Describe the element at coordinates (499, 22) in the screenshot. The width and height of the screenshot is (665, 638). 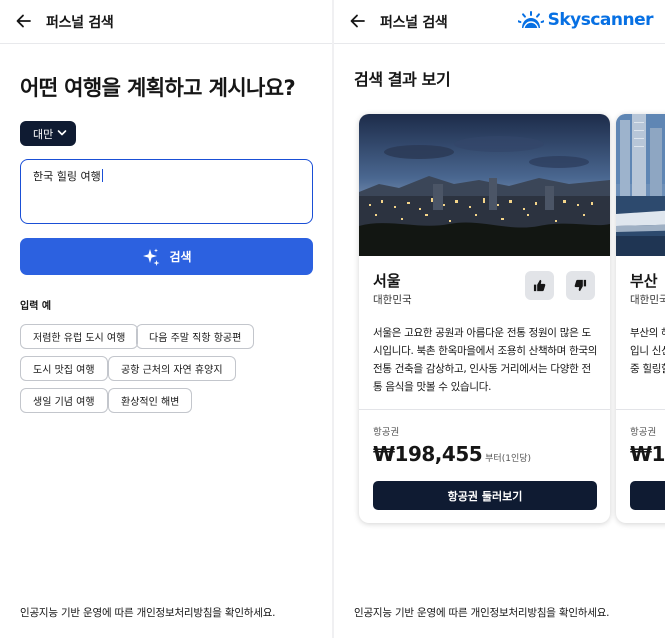
I see `top-bar: 퍼스널 검색 Skyscanner` at that location.